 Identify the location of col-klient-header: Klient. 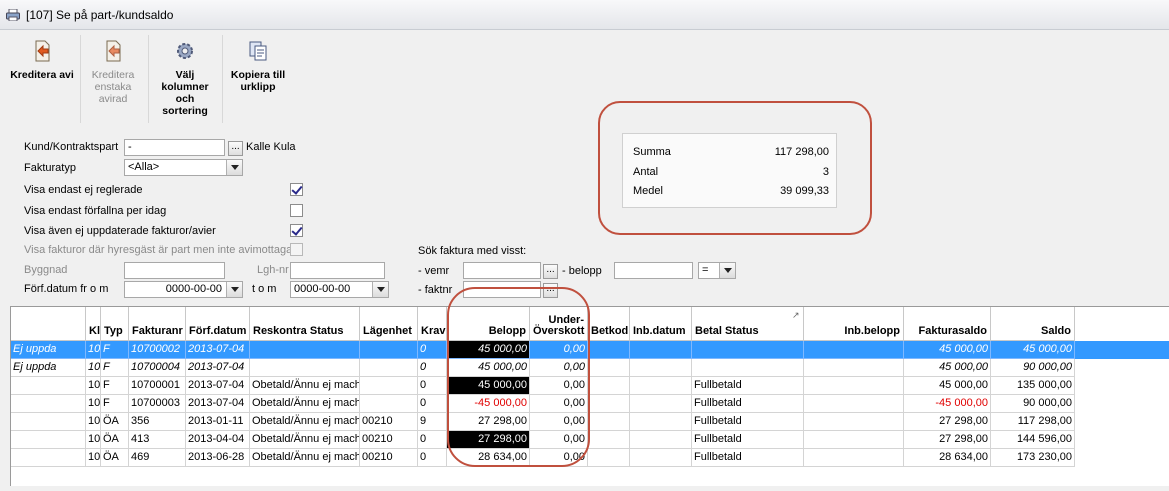
(93, 324).